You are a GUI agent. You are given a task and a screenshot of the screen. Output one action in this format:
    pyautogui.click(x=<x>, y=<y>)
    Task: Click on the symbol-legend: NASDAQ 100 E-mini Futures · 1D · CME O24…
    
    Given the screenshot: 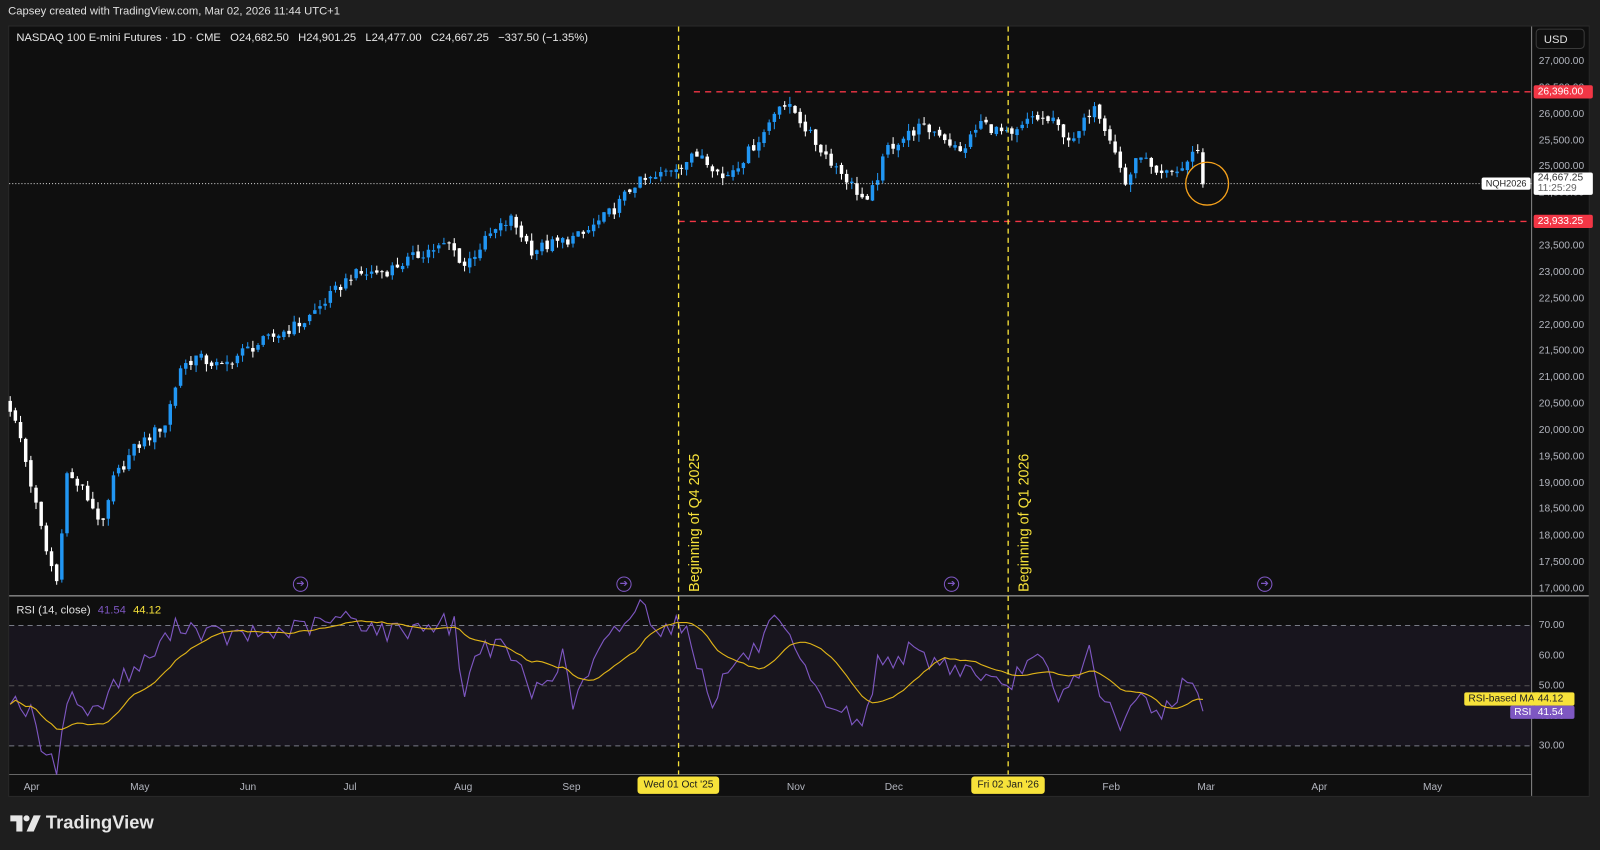 What is the action you would take?
    pyautogui.click(x=305, y=38)
    